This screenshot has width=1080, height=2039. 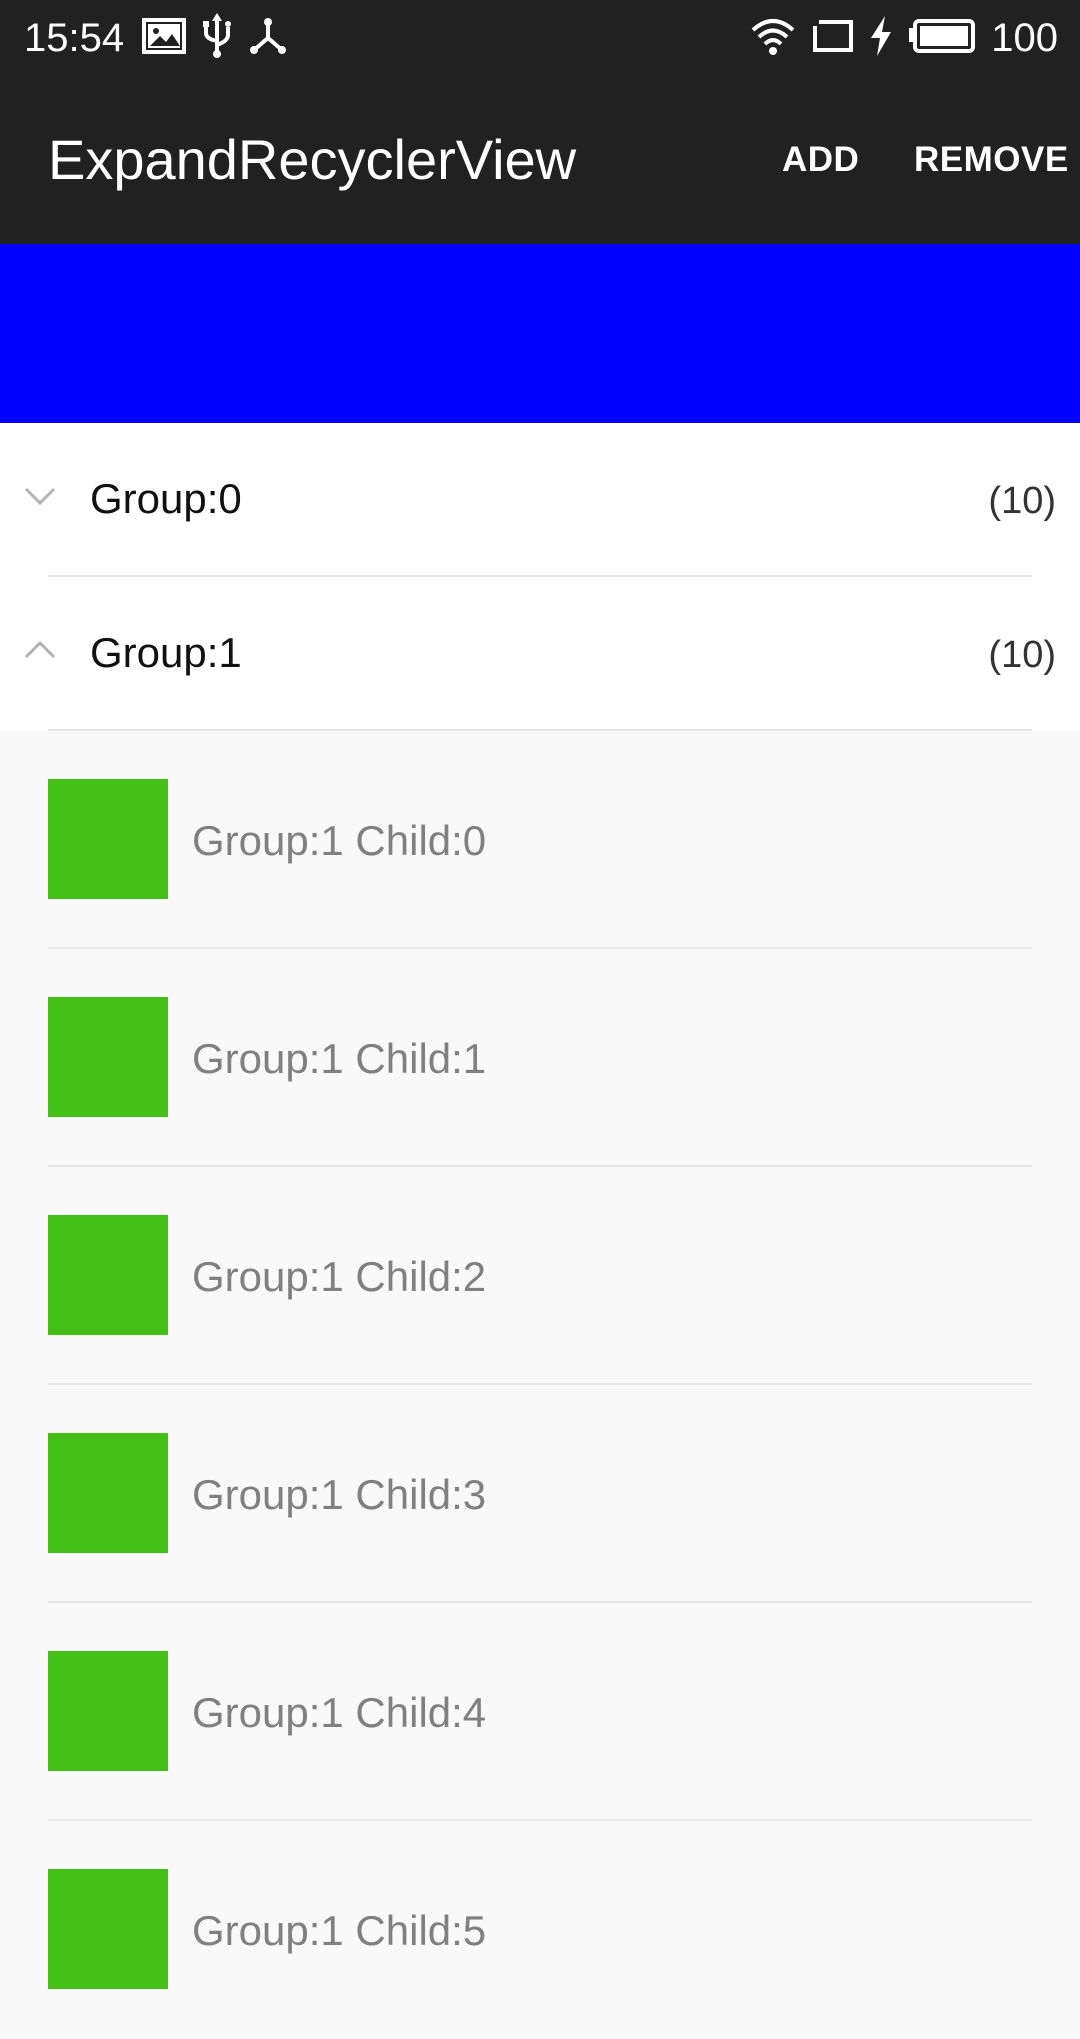 What do you see at coordinates (339, 1276) in the screenshot?
I see `child-title: Group:1 Child:2` at bounding box center [339, 1276].